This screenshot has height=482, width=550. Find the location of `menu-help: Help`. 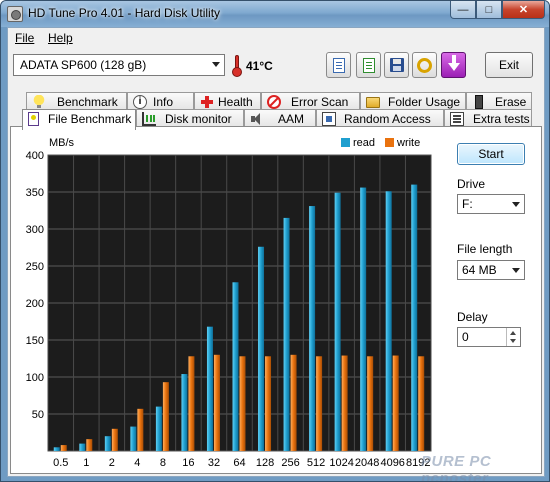

menu-help: Help is located at coordinates (60, 38).